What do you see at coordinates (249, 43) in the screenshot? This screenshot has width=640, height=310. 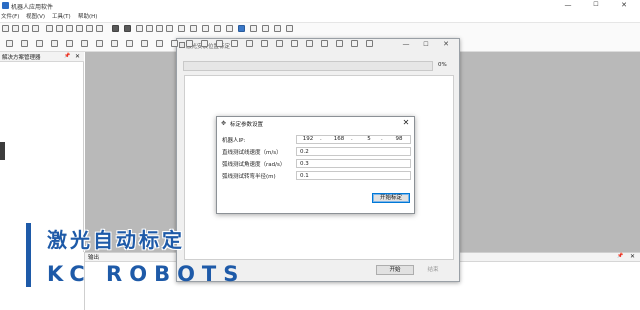 I see `tool-q-icon` at bounding box center [249, 43].